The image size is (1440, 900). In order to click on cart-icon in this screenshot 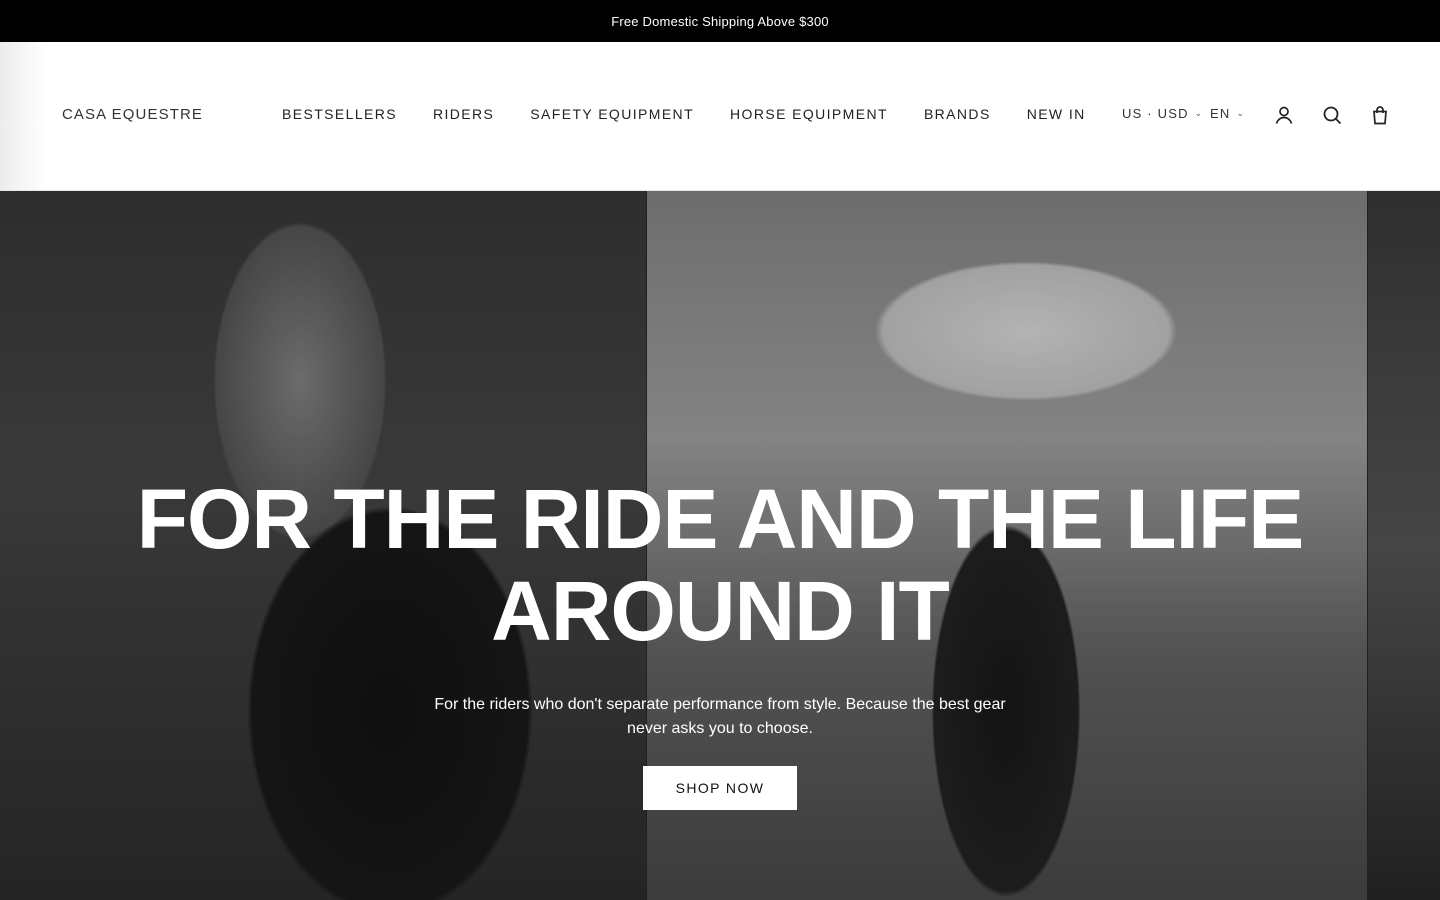, I will do `click(1380, 115)`.